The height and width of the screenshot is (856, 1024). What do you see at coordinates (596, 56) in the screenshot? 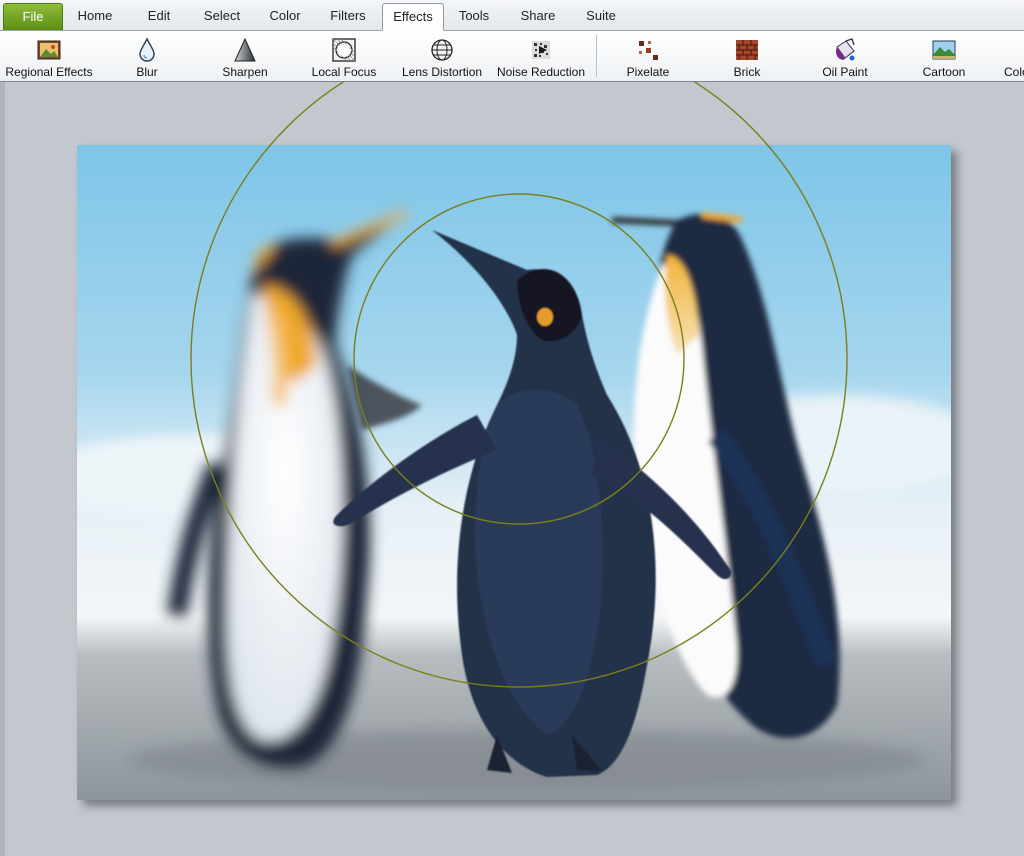
I see `ribbon-separator` at bounding box center [596, 56].